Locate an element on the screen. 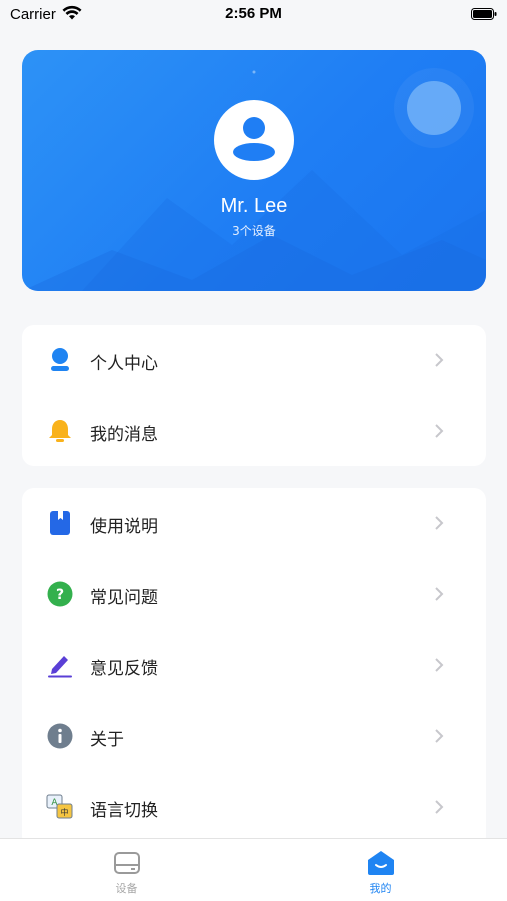 The width and height of the screenshot is (507, 901). status-bar: Carrier 2:56 PM is located at coordinates (253, 15).